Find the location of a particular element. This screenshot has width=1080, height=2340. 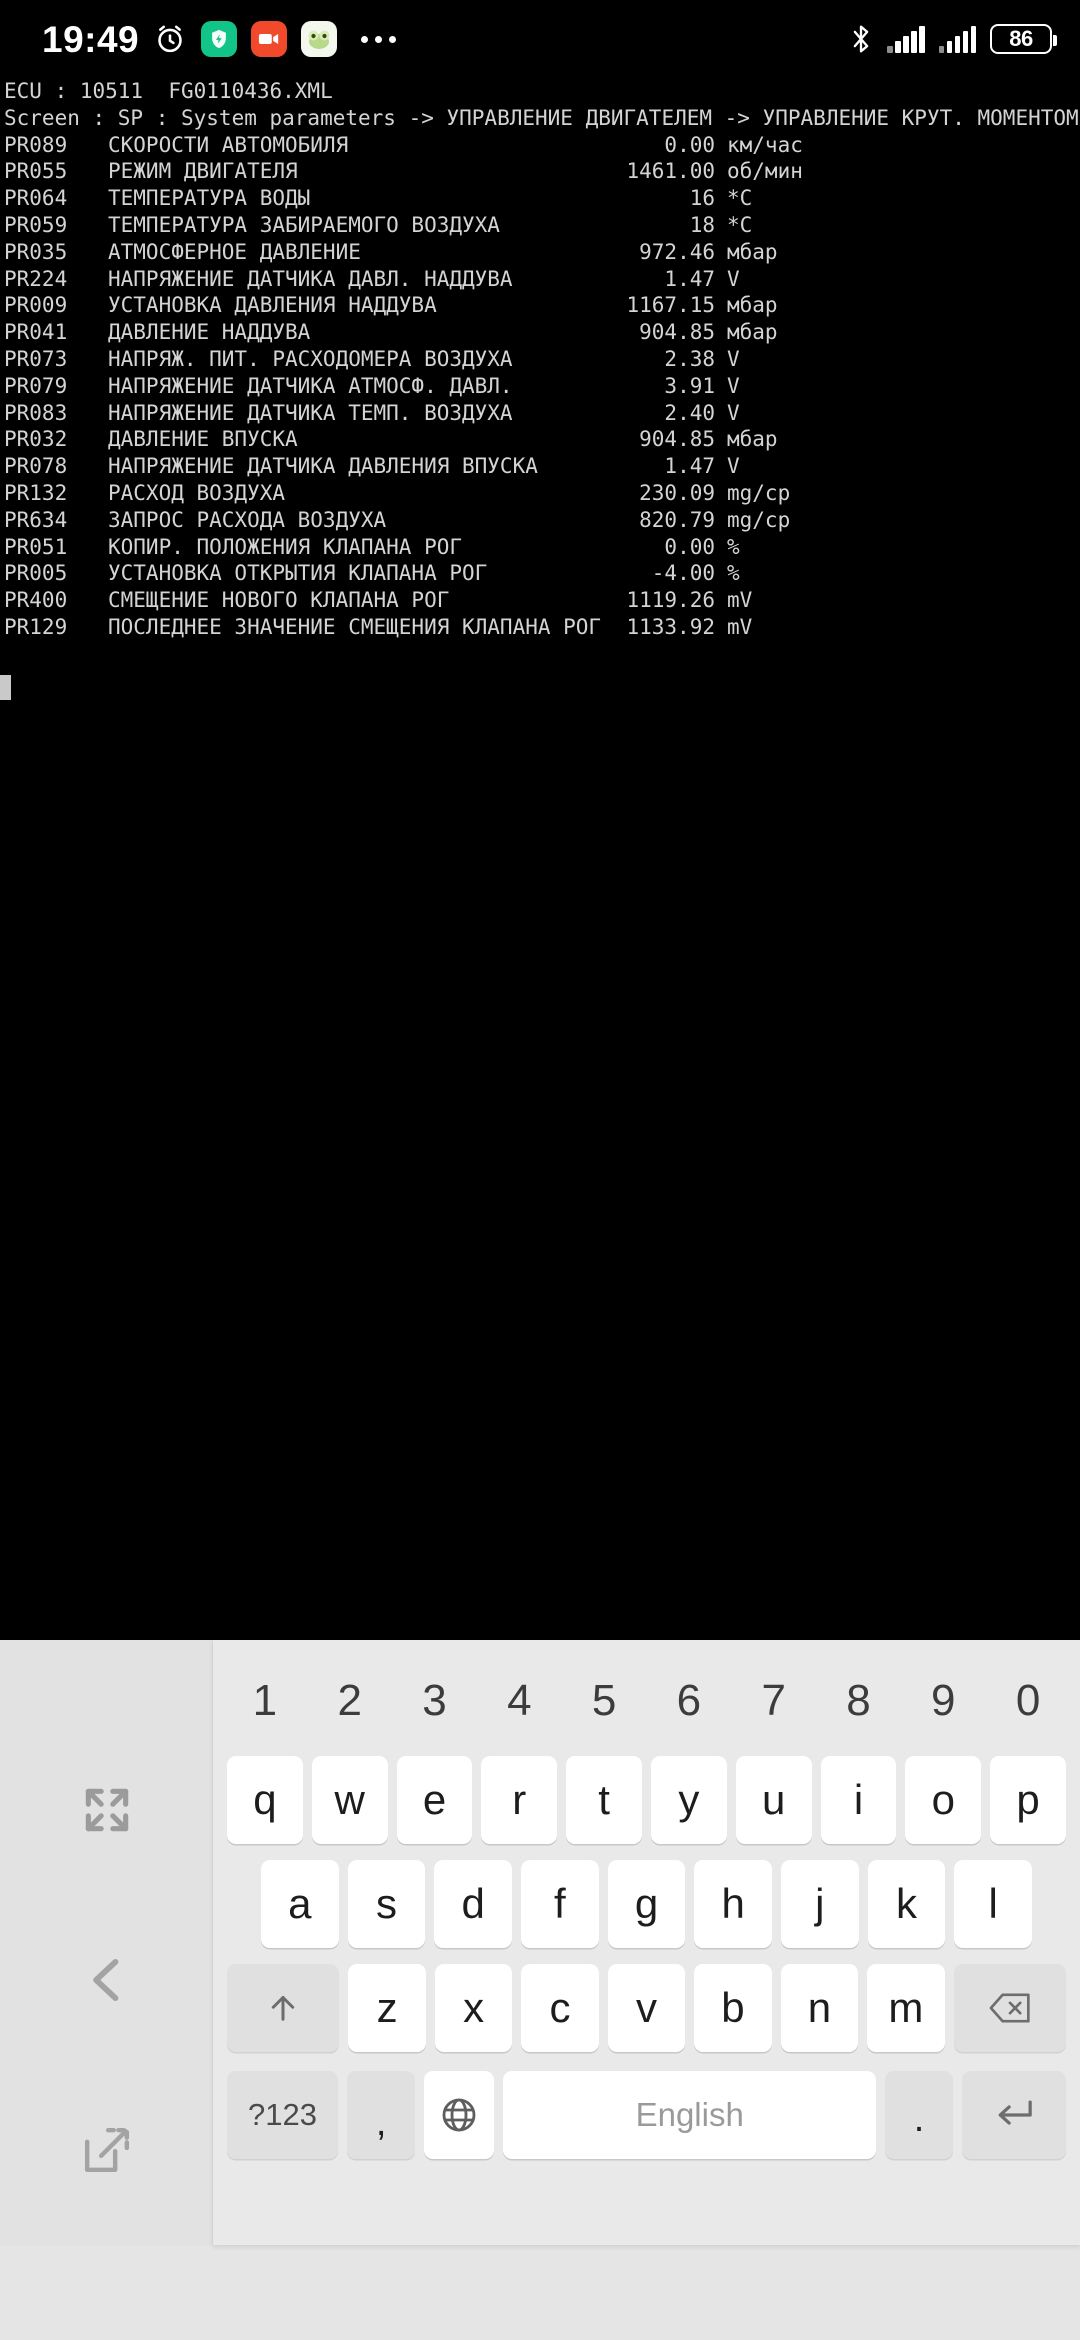

letter-key-c: c is located at coordinates (560, 2008).